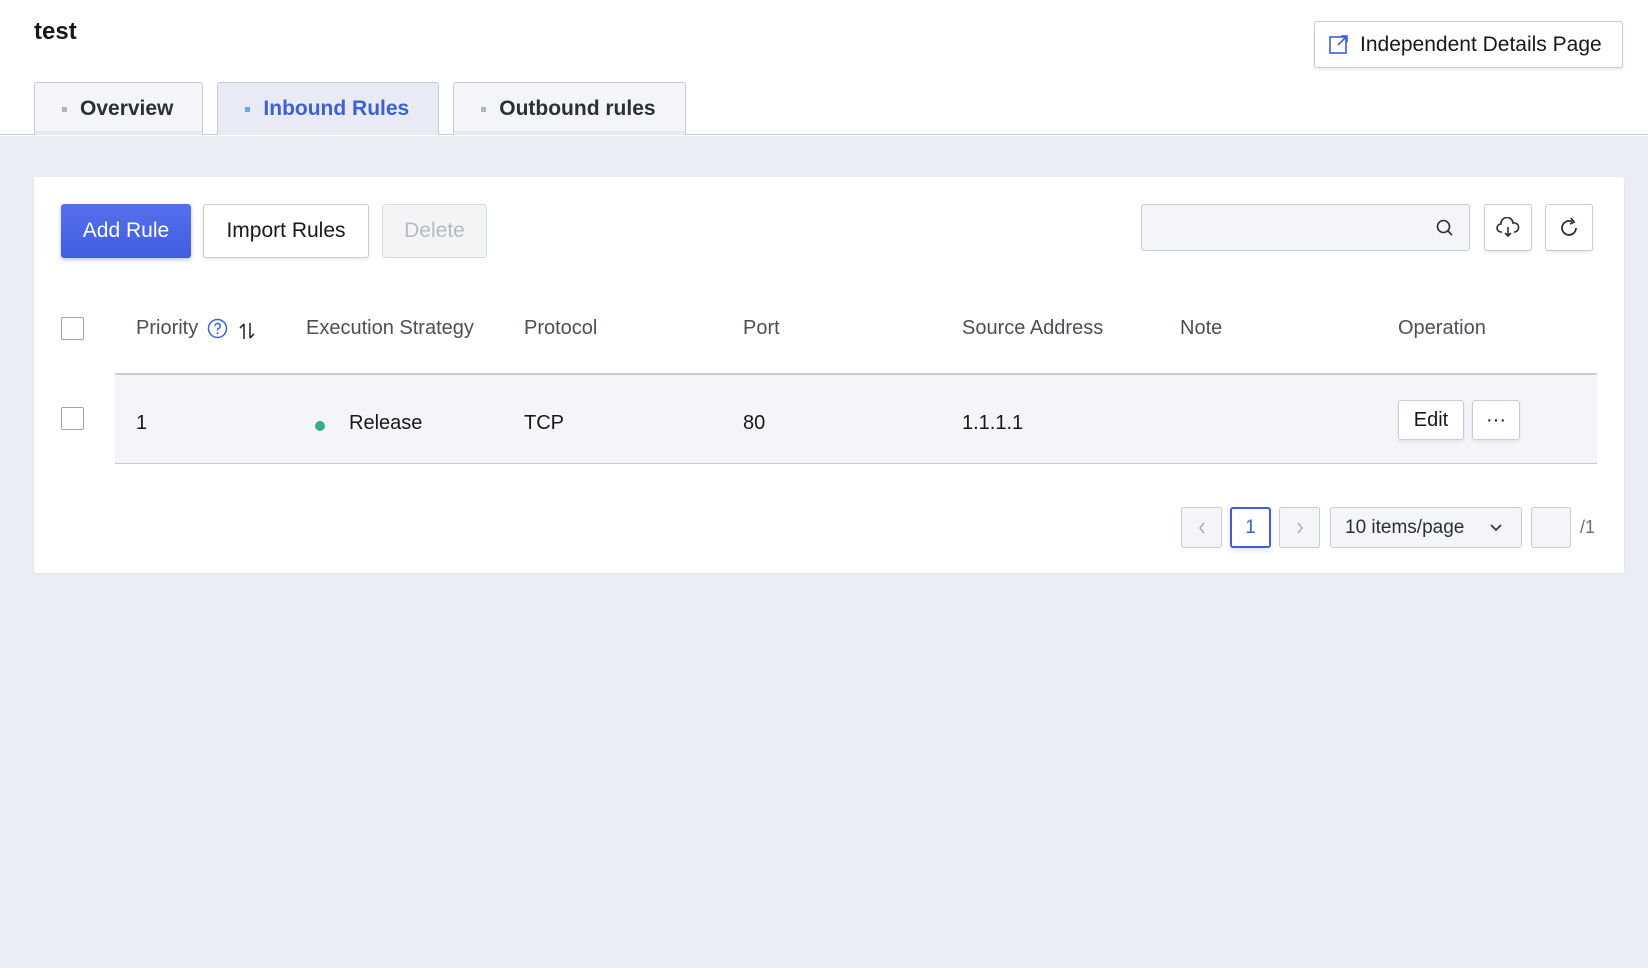 The width and height of the screenshot is (1648, 968). I want to click on search-input, so click(1282, 227).